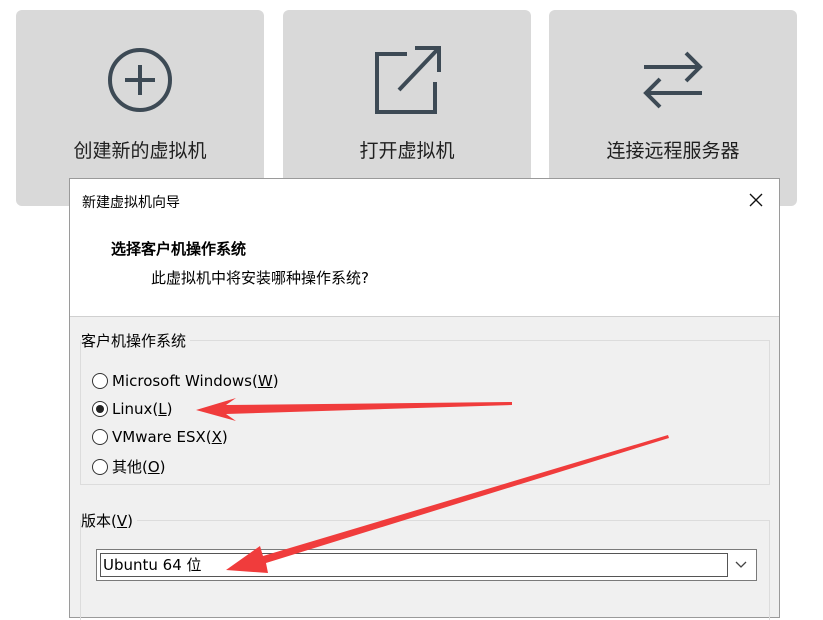  What do you see at coordinates (153, 466) in the screenshot?
I see `radio-label-key: O` at bounding box center [153, 466].